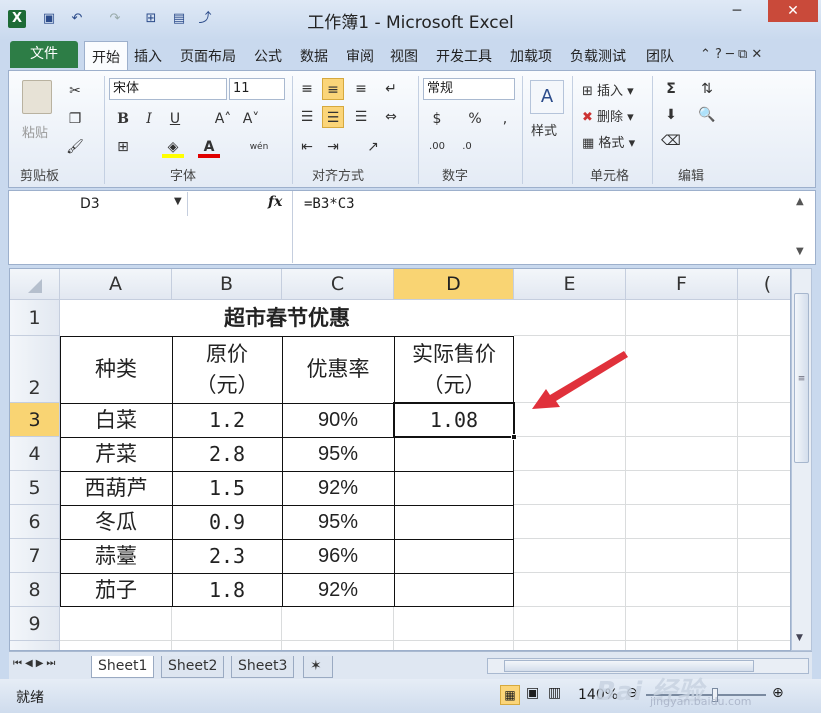 The height and width of the screenshot is (713, 821). Describe the element at coordinates (35, 369) in the screenshot. I see `row-header-2: 2` at that location.